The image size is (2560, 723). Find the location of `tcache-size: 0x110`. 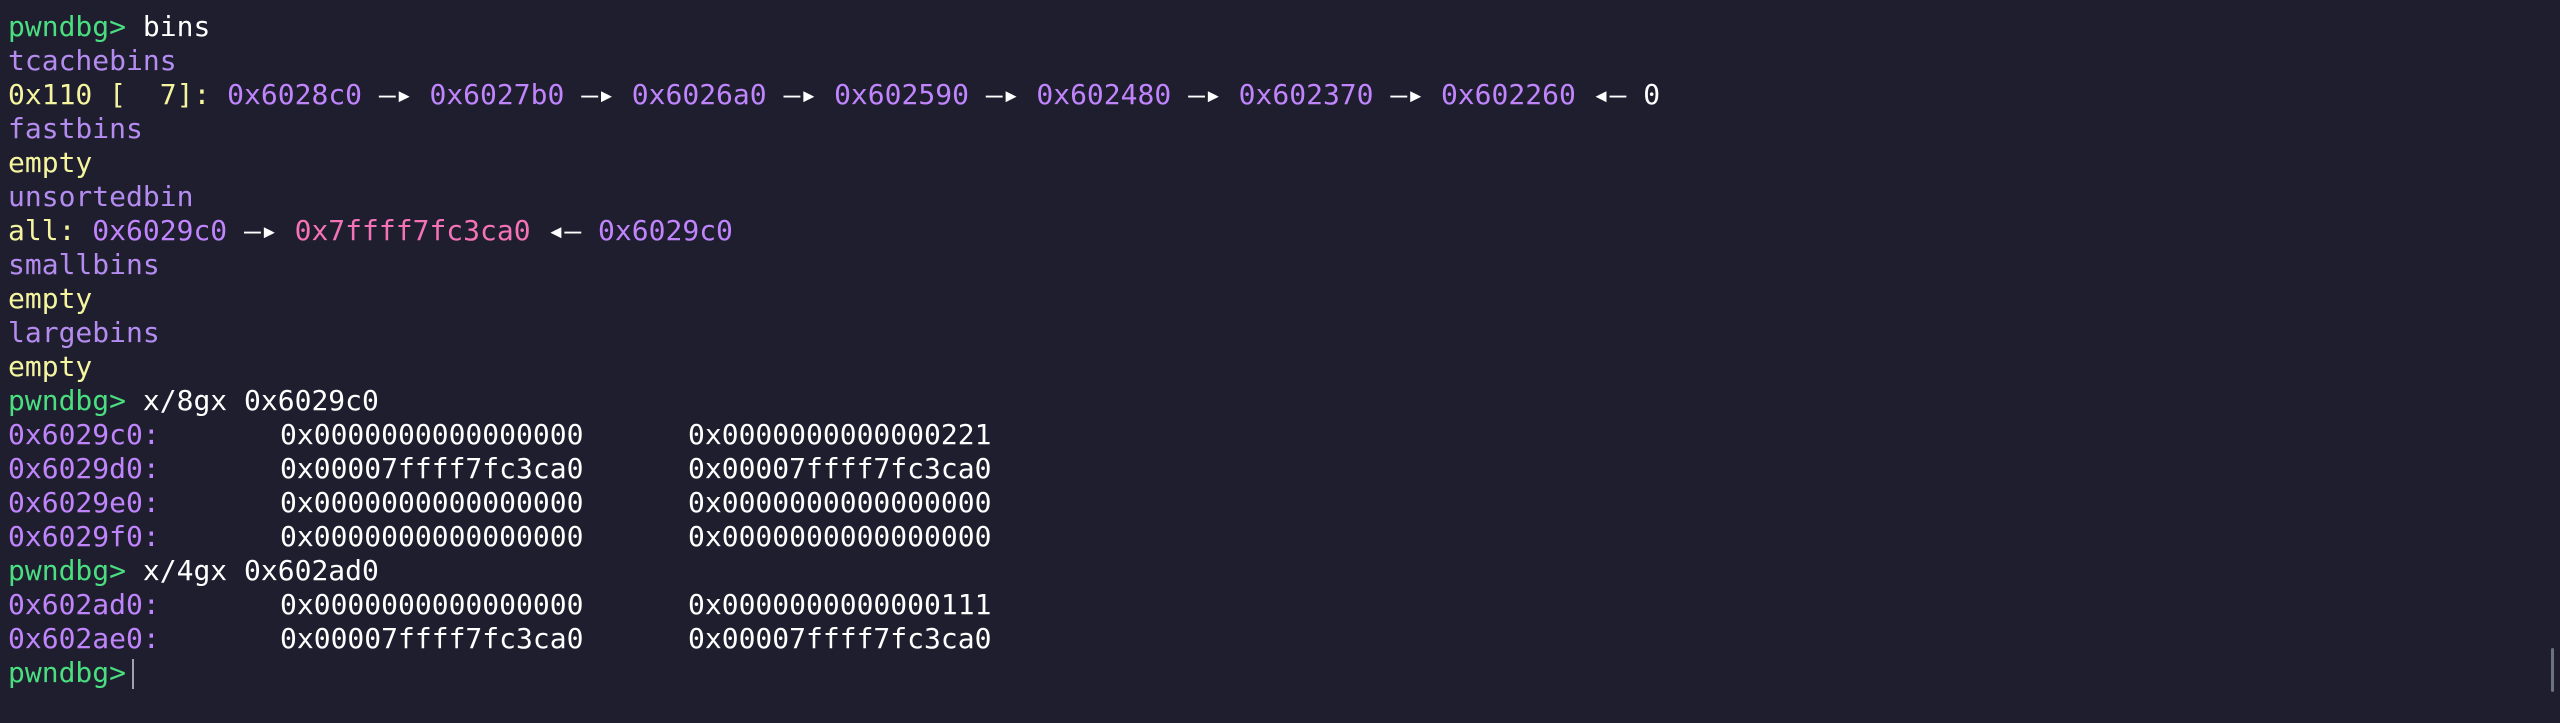

tcache-size: 0x110 is located at coordinates (50, 94).